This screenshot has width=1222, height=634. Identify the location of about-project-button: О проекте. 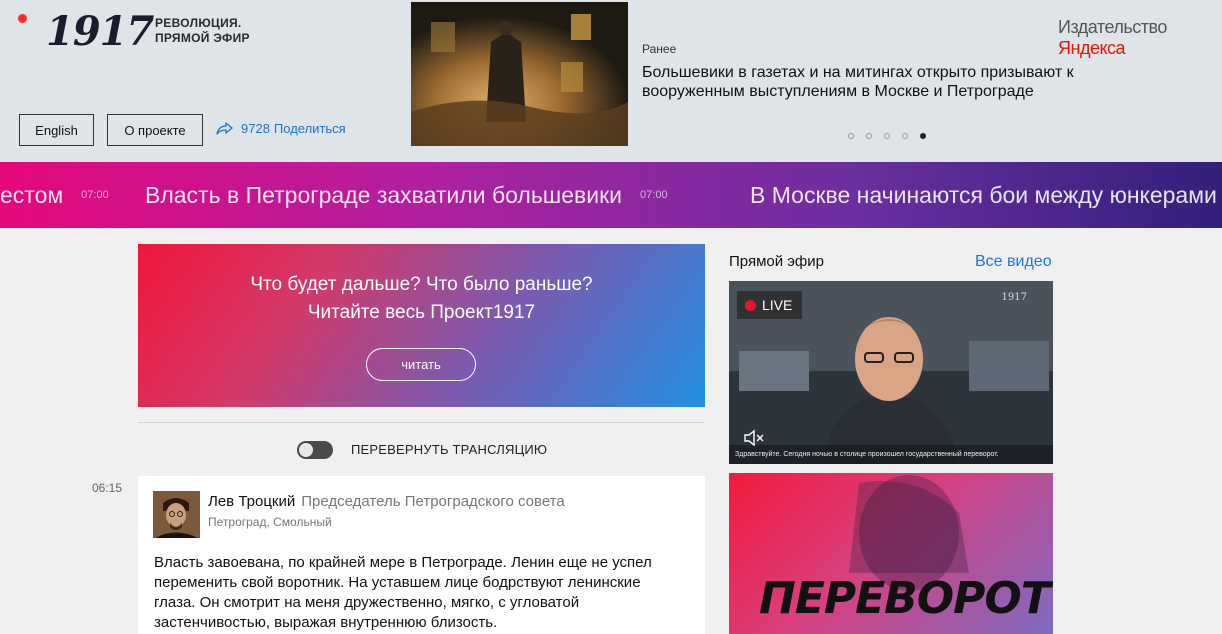
(155, 130).